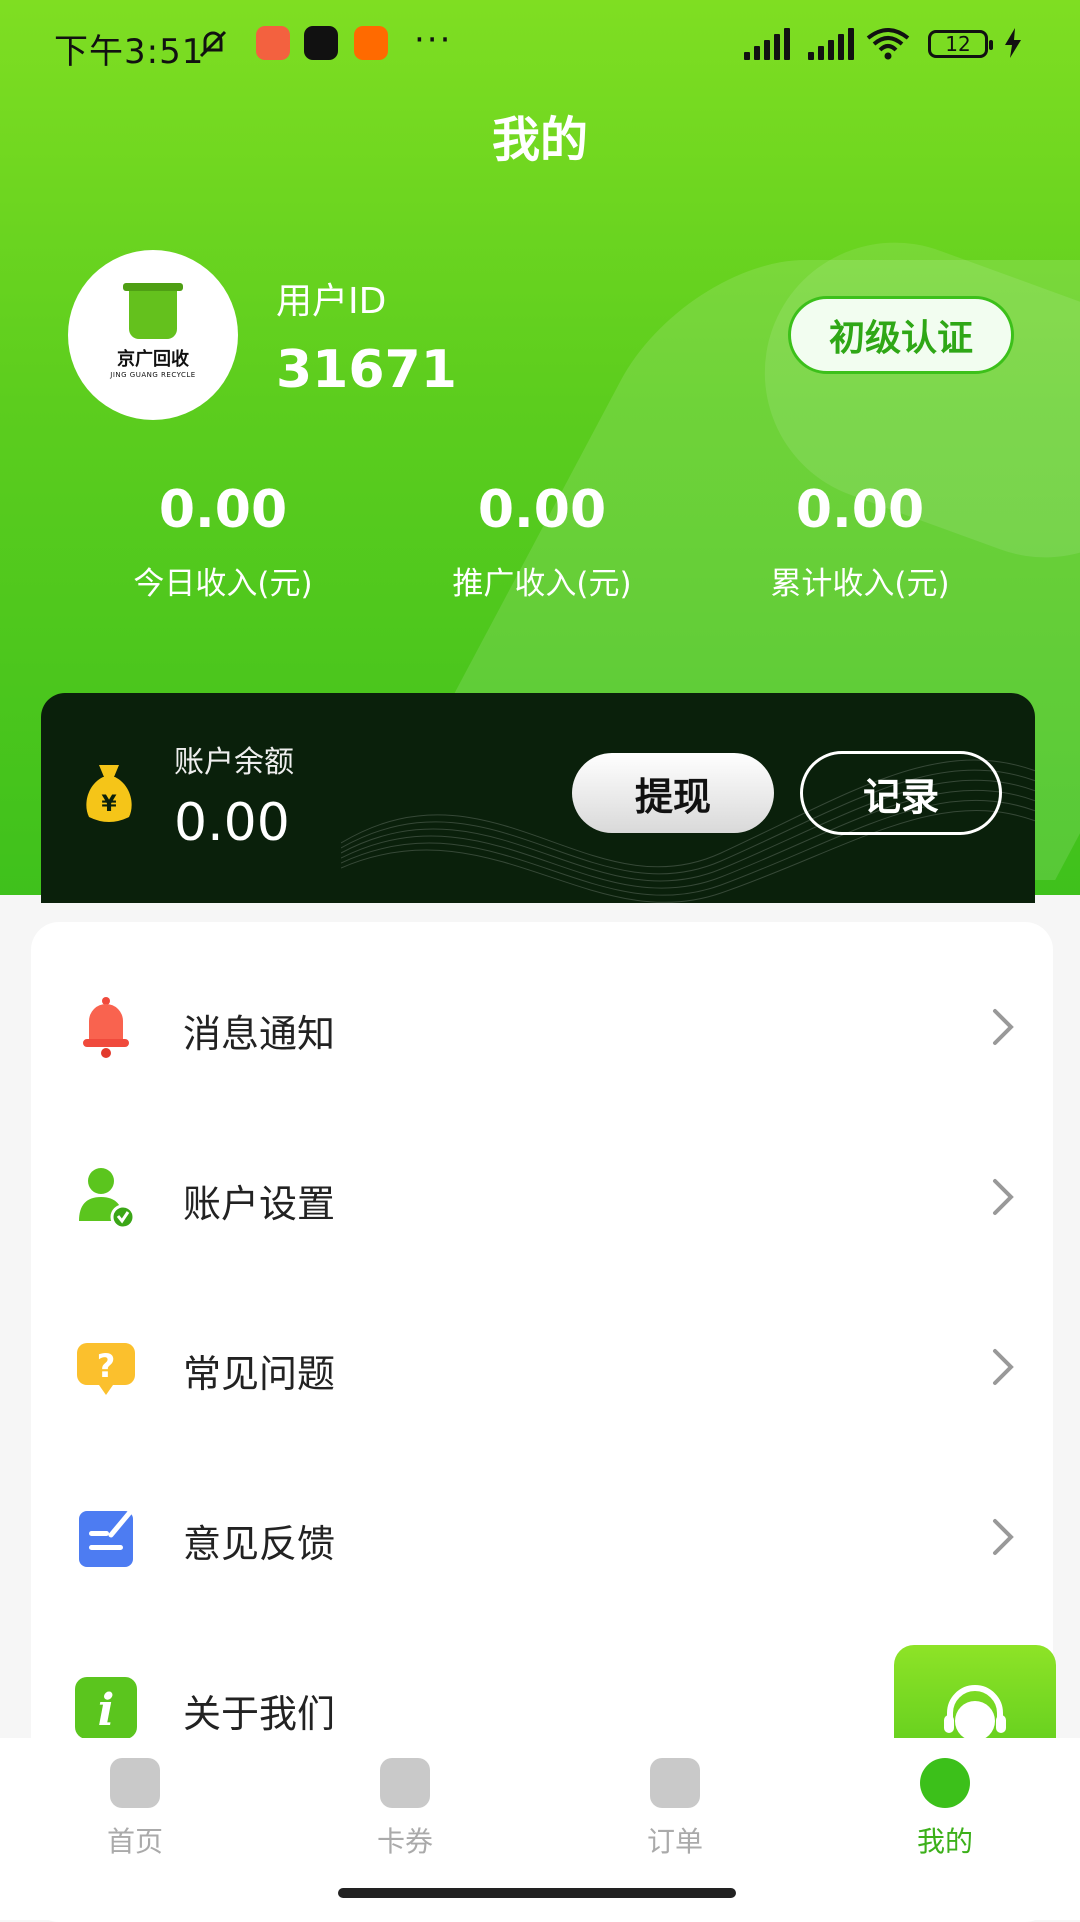  Describe the element at coordinates (134, 1841) in the screenshot. I see `tab-label: 首页` at that location.